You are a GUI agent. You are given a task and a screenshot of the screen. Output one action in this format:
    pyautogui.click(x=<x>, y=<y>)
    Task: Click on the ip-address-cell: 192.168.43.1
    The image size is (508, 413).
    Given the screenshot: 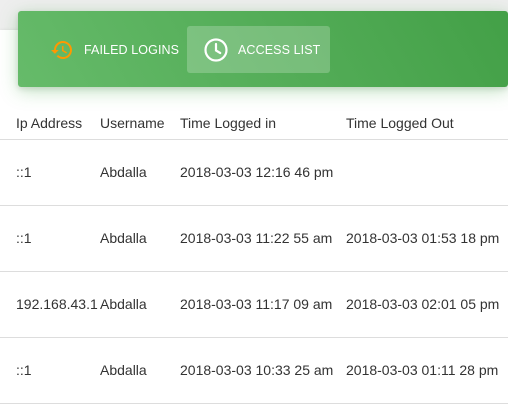 What is the action you would take?
    pyautogui.click(x=50, y=304)
    